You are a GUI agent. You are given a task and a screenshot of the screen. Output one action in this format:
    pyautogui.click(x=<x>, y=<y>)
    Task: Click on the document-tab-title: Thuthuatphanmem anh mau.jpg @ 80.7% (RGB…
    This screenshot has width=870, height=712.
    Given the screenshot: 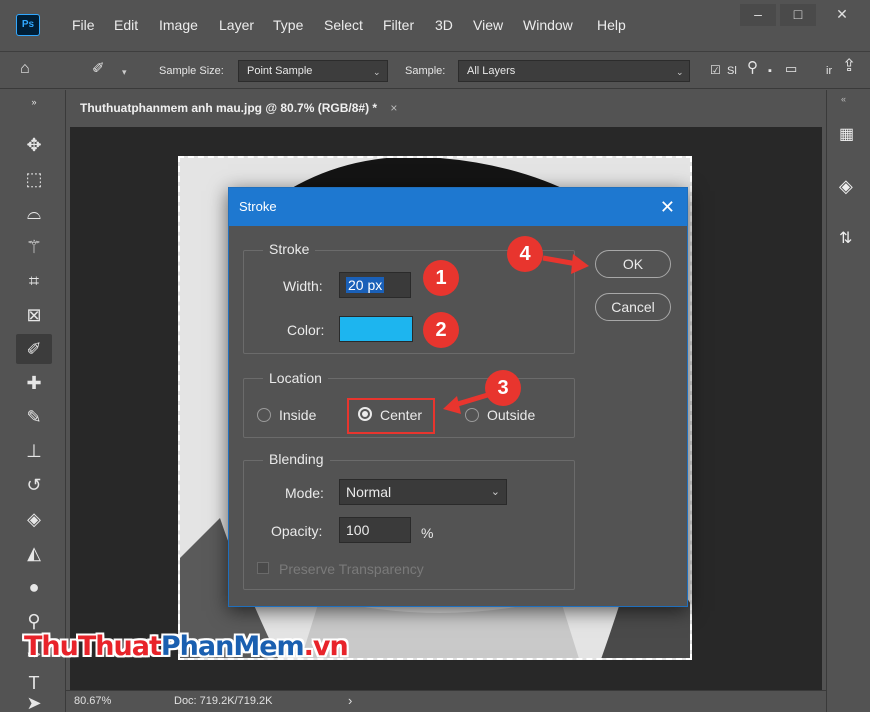 What is the action you would take?
    pyautogui.click(x=229, y=108)
    